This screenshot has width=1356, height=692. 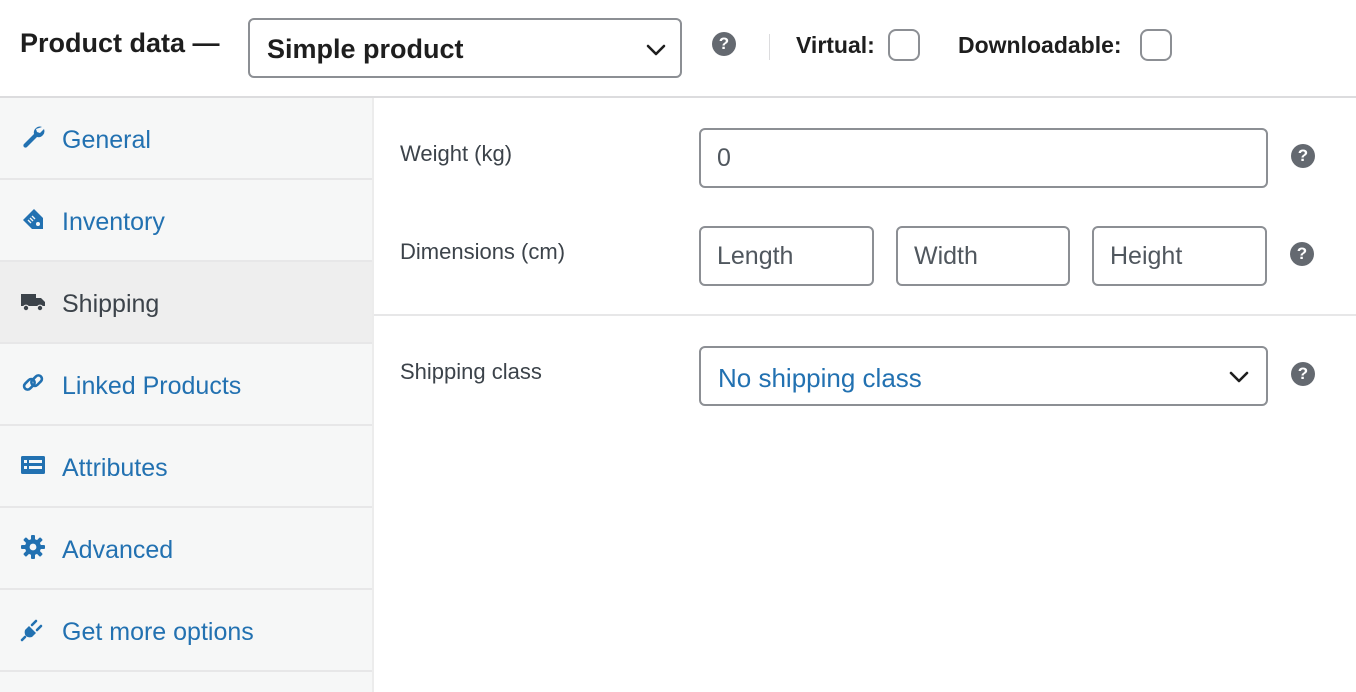 I want to click on tab-advanced: Advanced, so click(x=186, y=549).